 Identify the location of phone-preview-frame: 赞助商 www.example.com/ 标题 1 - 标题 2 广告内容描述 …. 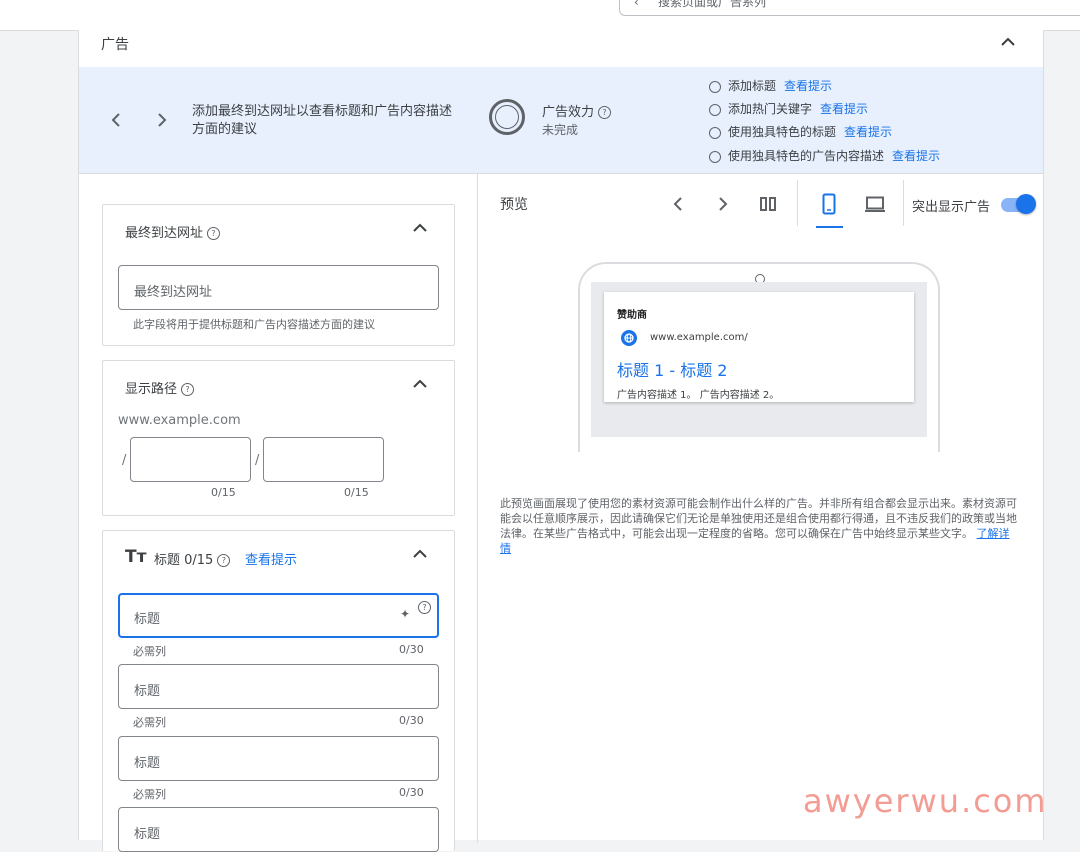
(759, 357).